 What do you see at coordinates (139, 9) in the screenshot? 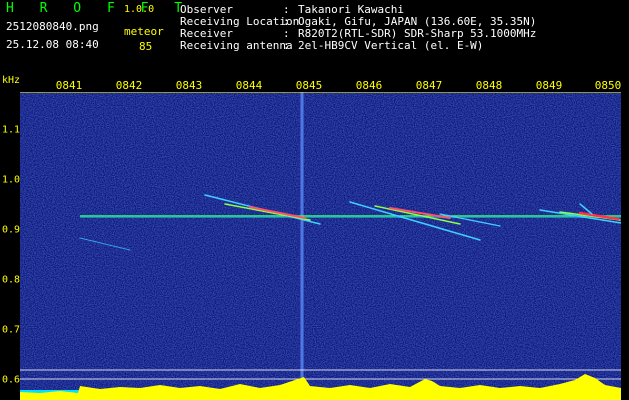
I see `app-version: 1.0.0` at bounding box center [139, 9].